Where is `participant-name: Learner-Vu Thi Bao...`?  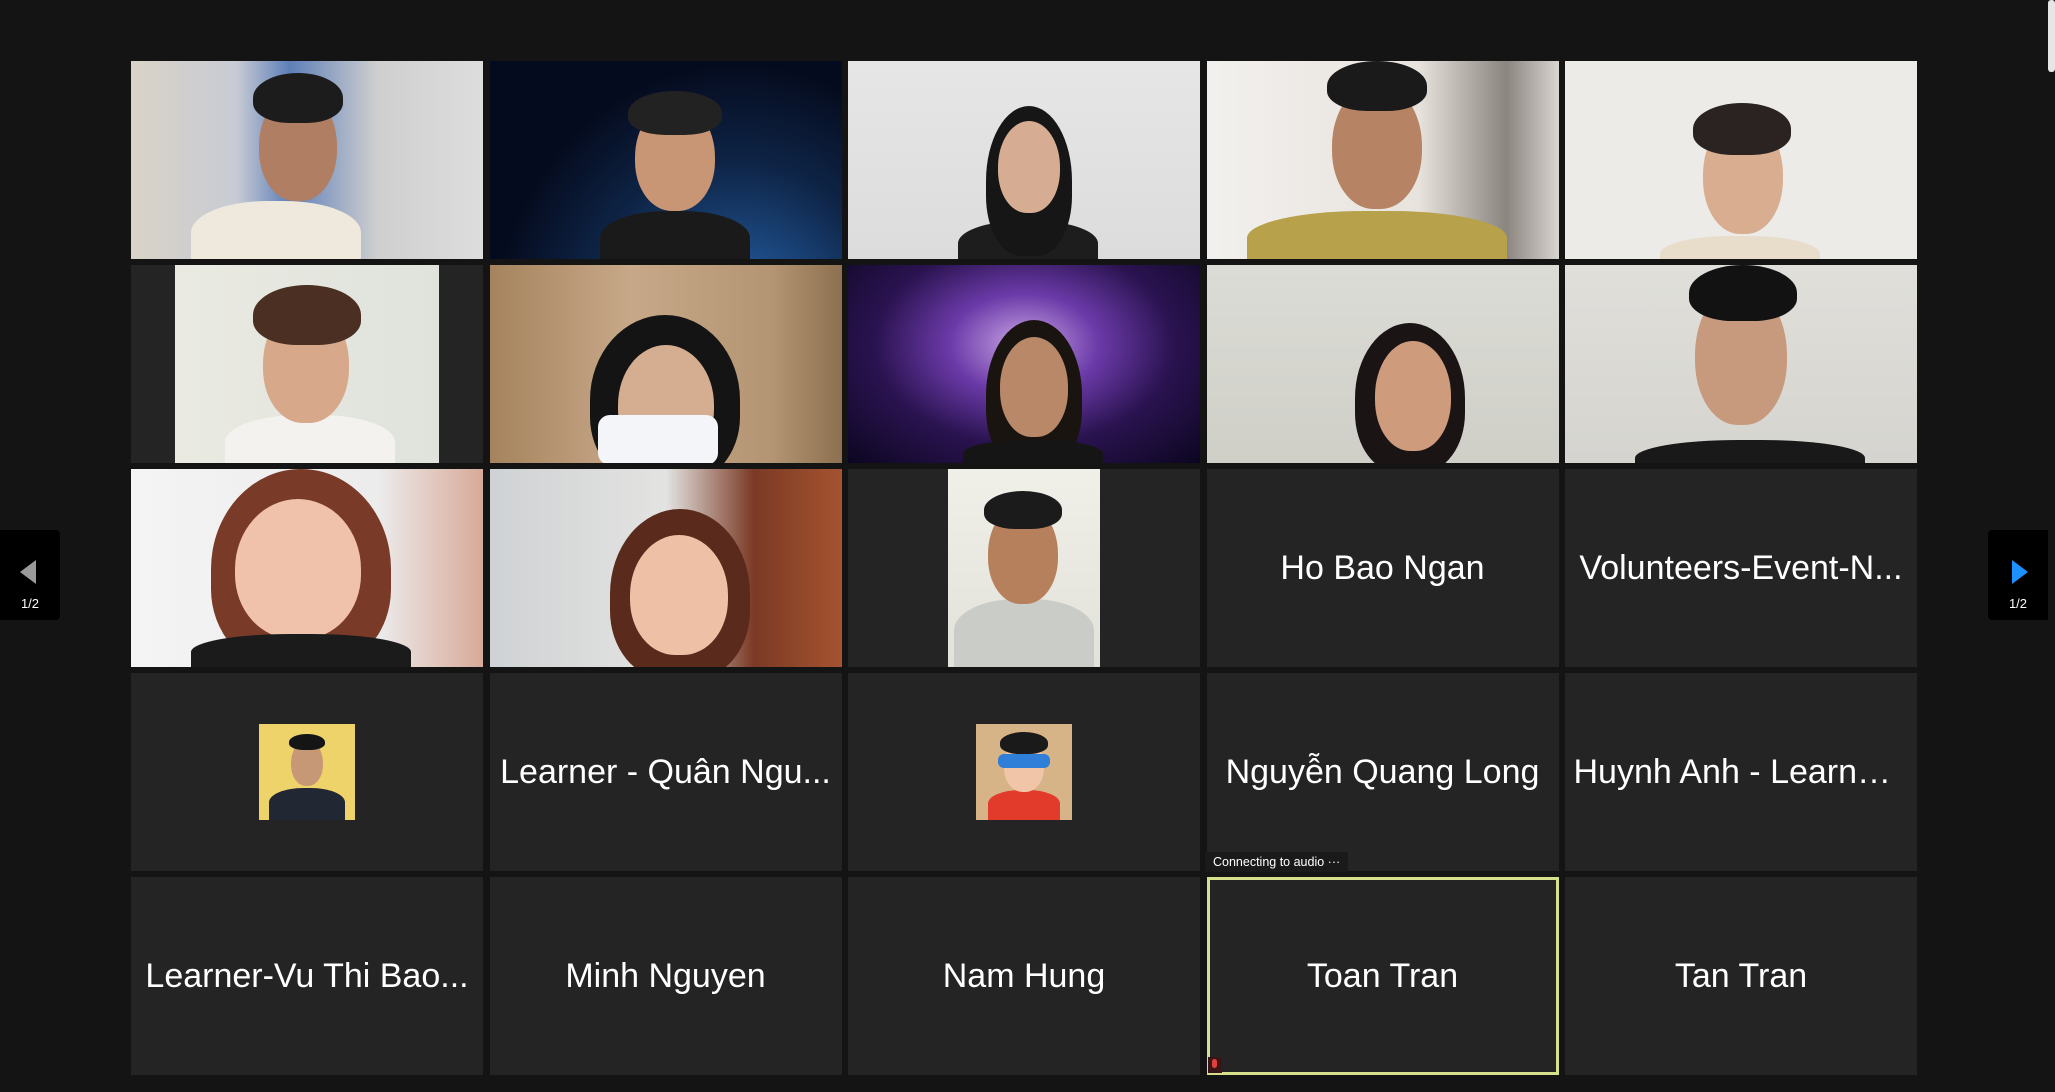 participant-name: Learner-Vu Thi Bao... is located at coordinates (307, 975).